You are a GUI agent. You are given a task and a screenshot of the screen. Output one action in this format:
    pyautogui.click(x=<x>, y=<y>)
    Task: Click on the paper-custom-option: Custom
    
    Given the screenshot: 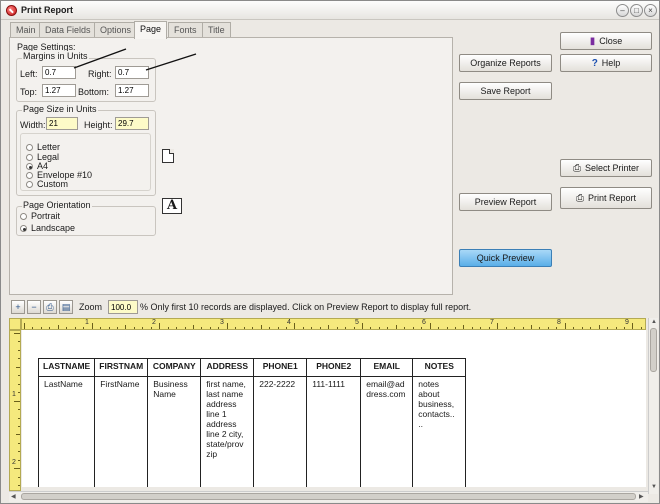 What is the action you would take?
    pyautogui.click(x=47, y=184)
    